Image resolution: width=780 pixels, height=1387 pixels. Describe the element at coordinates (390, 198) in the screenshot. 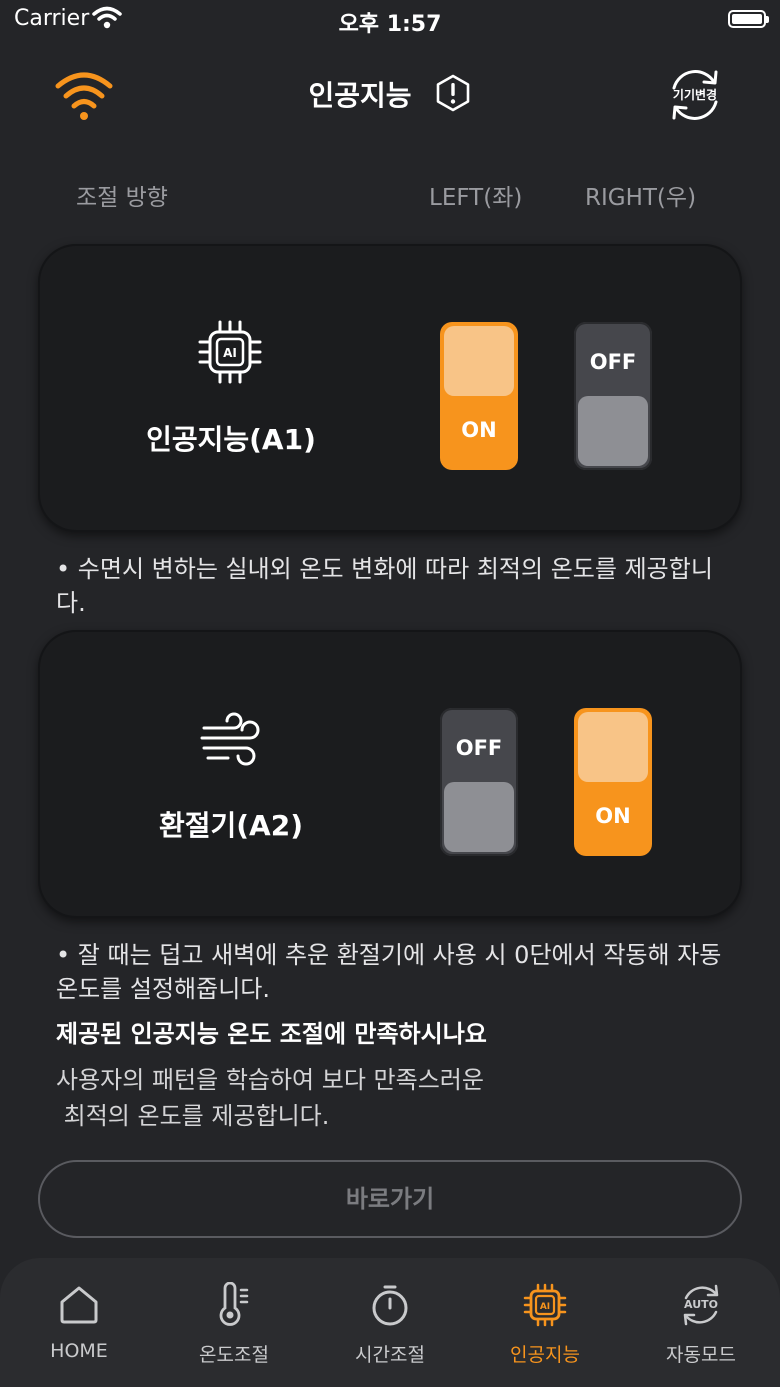

I see `direction-row: 조절 방향 LEFT(좌) RIGHT(우)` at that location.